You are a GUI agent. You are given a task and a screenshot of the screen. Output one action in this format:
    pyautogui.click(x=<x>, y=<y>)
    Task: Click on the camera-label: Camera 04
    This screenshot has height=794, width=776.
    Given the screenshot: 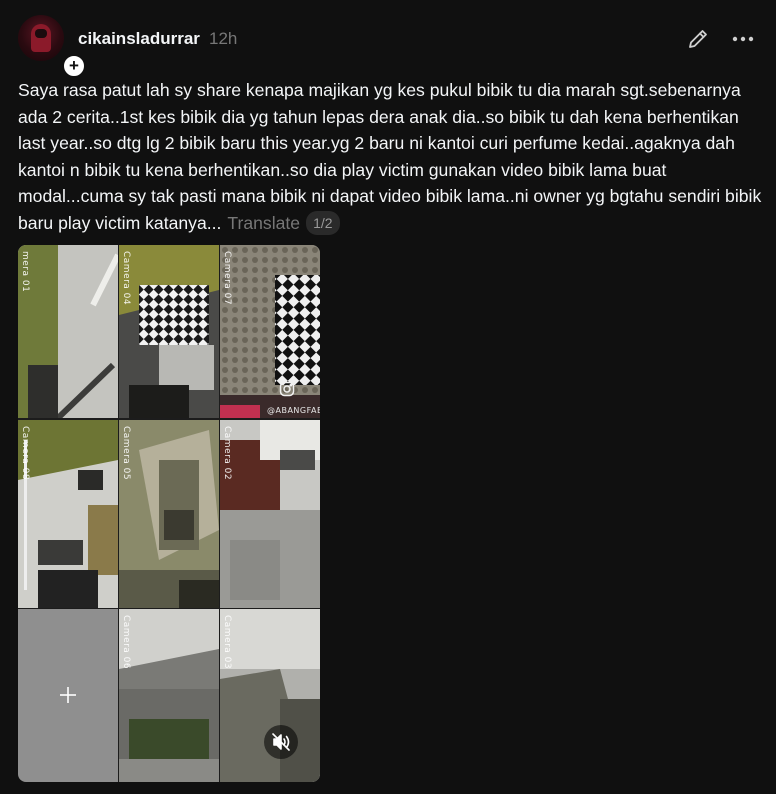 What is the action you would take?
    pyautogui.click(x=126, y=278)
    